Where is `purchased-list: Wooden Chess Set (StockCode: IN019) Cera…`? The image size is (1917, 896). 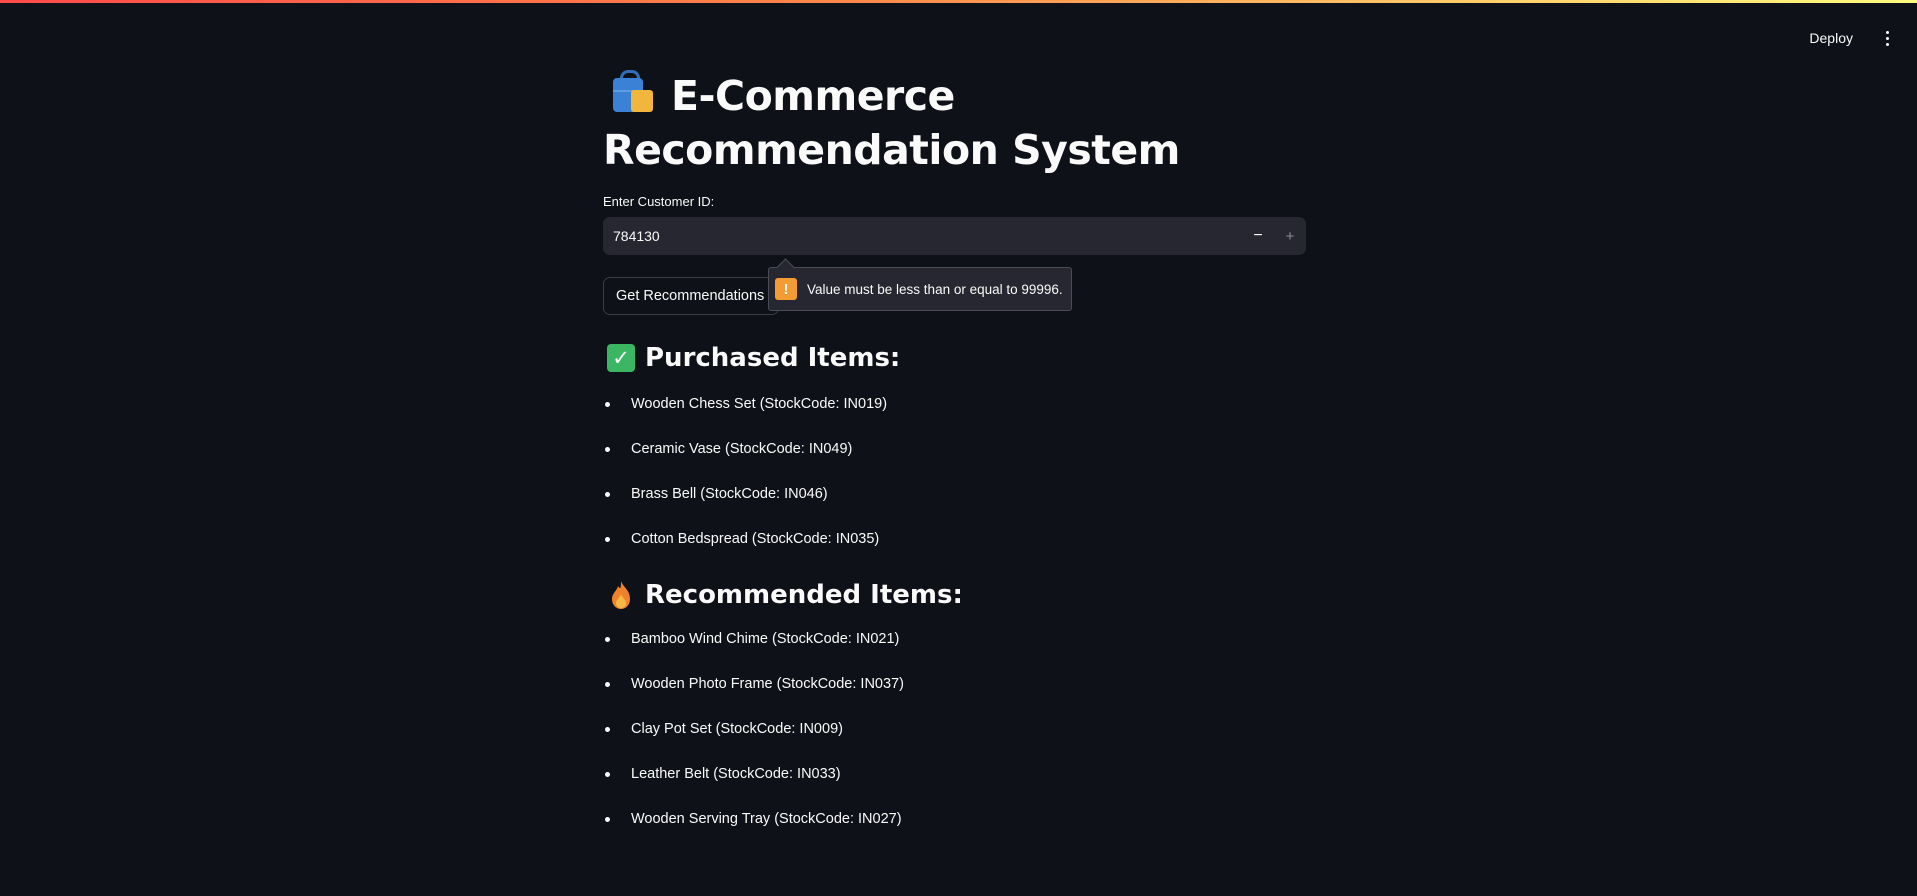 purchased-list: Wooden Chess Set (StockCode: IN019) Cera… is located at coordinates (954, 472).